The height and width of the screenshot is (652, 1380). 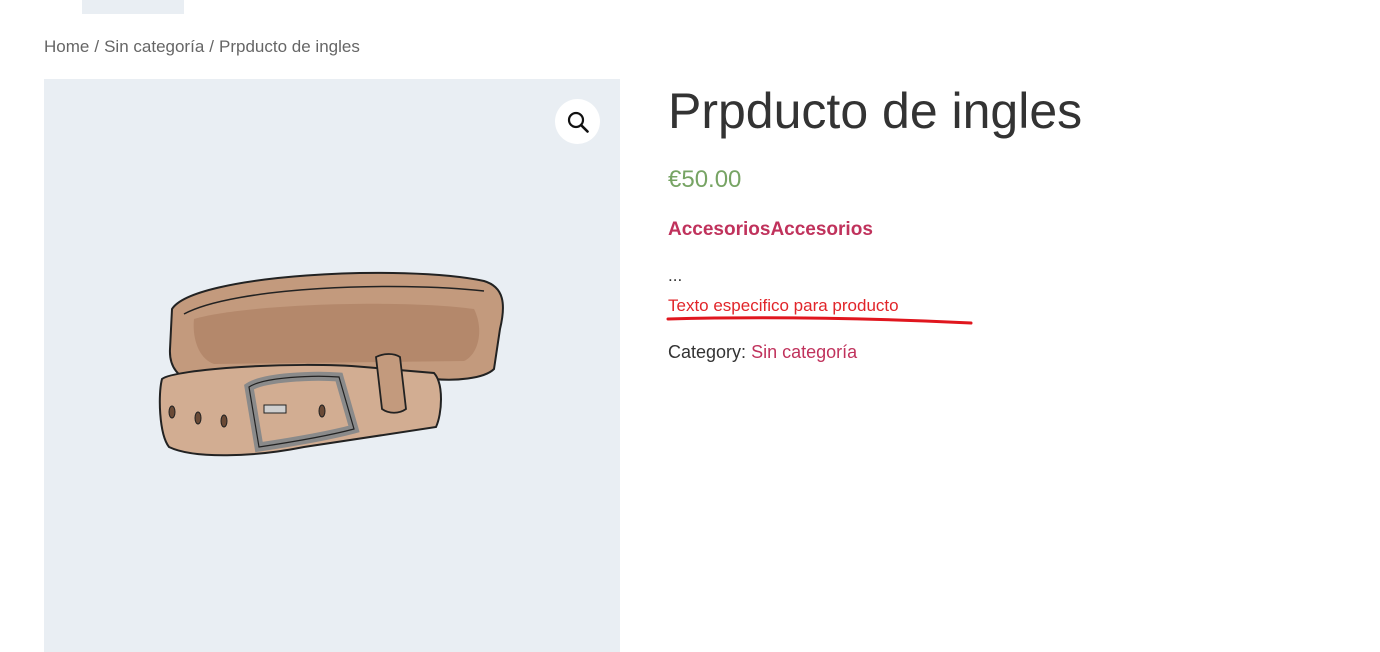 What do you see at coordinates (334, 374) in the screenshot?
I see `product-image-belt` at bounding box center [334, 374].